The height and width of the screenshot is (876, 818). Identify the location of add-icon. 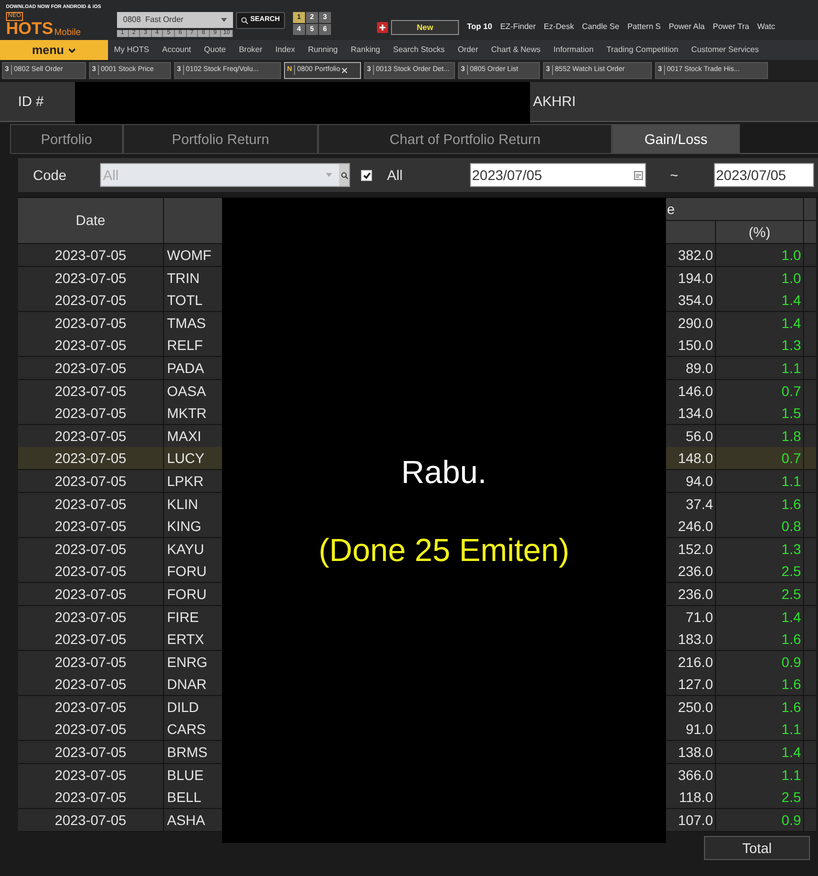
(382, 27).